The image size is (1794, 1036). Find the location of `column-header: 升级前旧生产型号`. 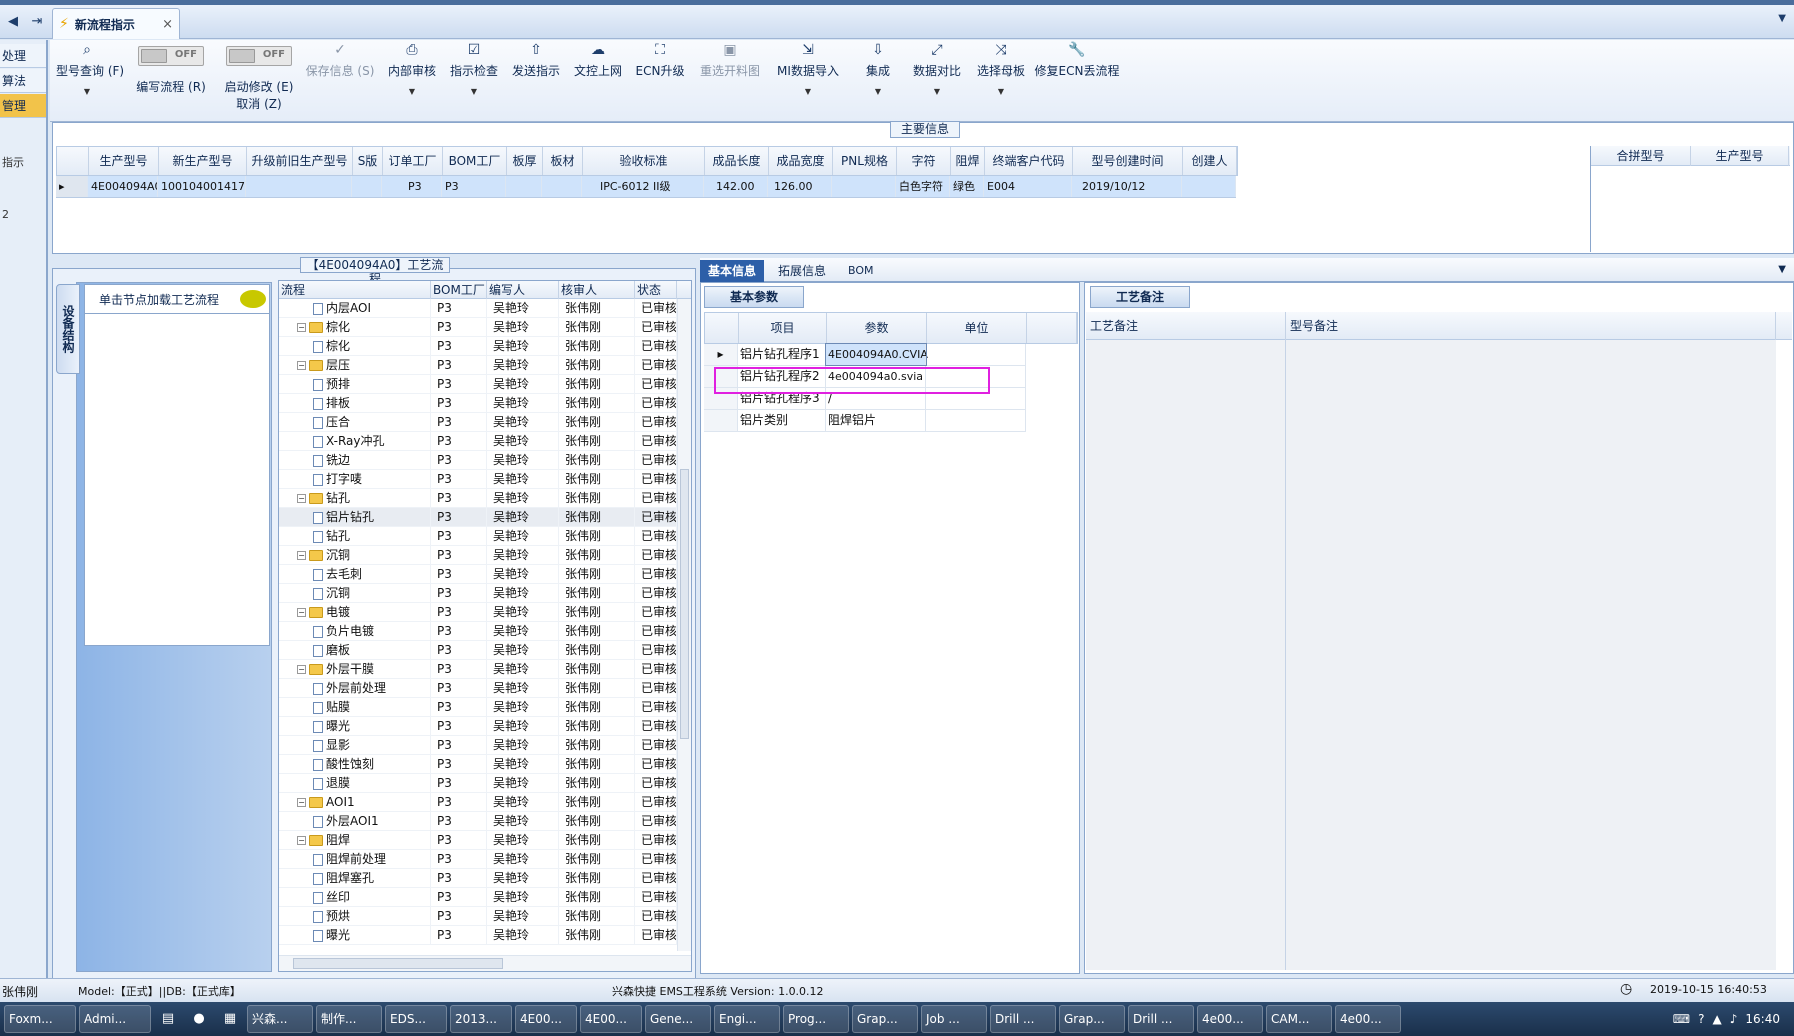

column-header: 升级前旧生产型号 is located at coordinates (300, 161).